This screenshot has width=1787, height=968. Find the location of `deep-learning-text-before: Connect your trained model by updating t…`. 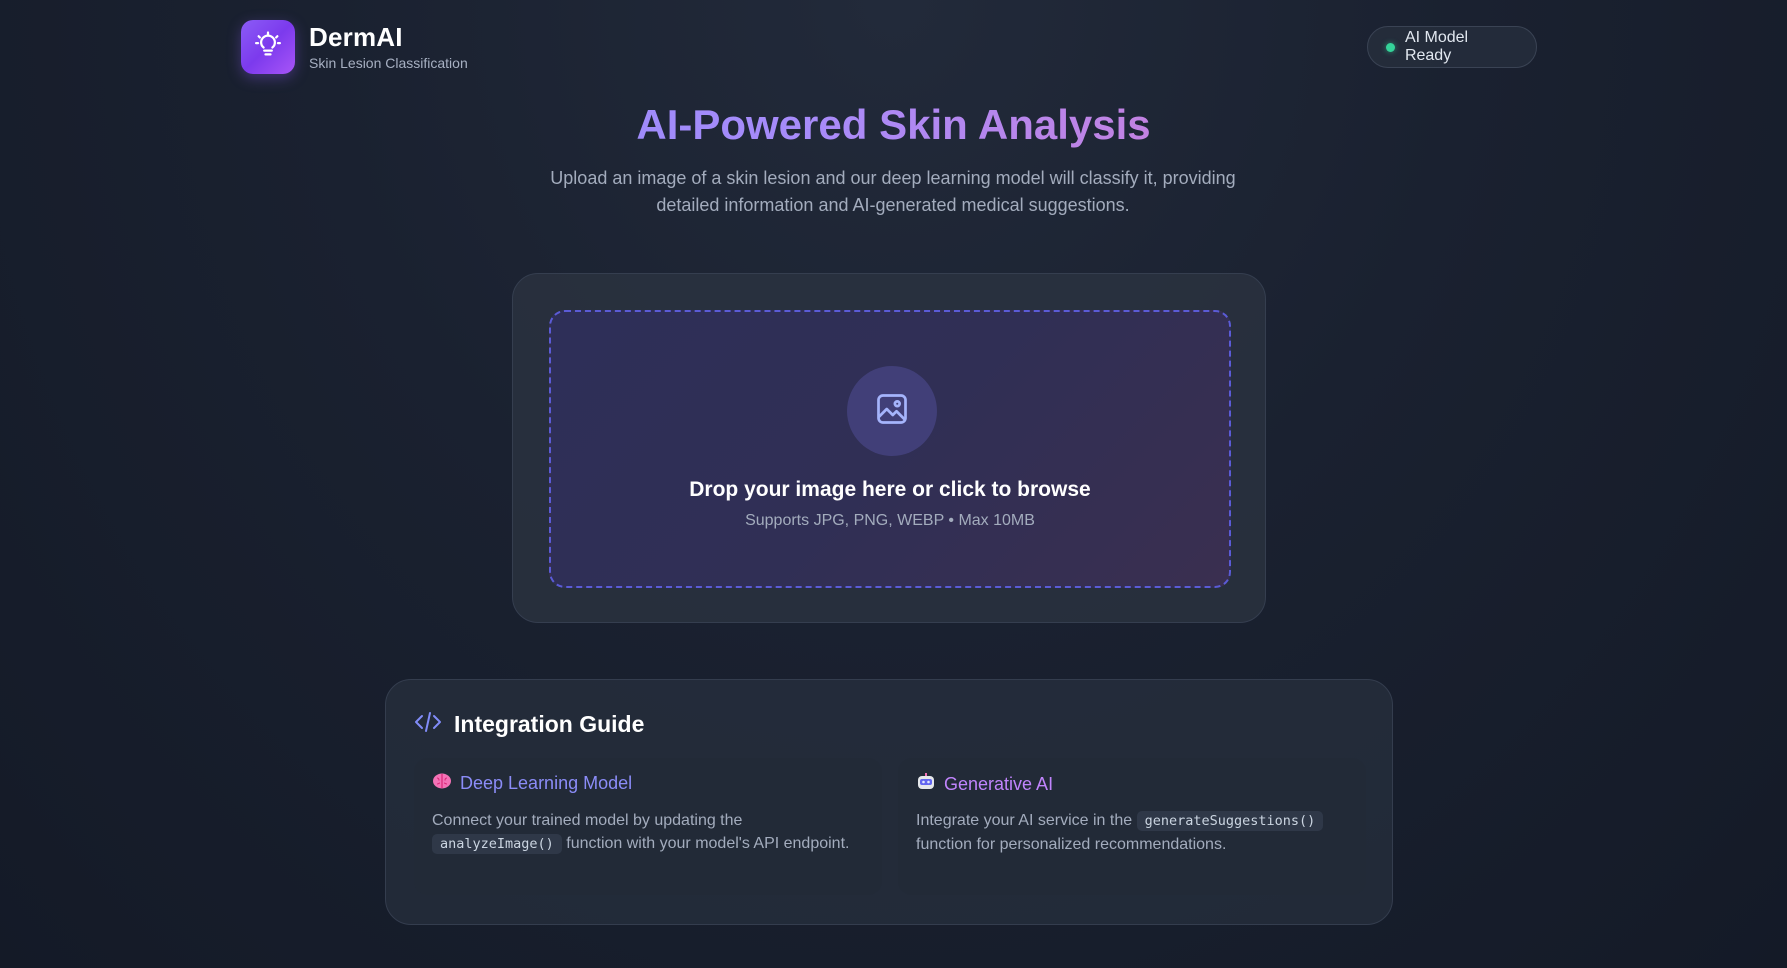

deep-learning-text-before: Connect your trained model by updating t… is located at coordinates (587, 820).